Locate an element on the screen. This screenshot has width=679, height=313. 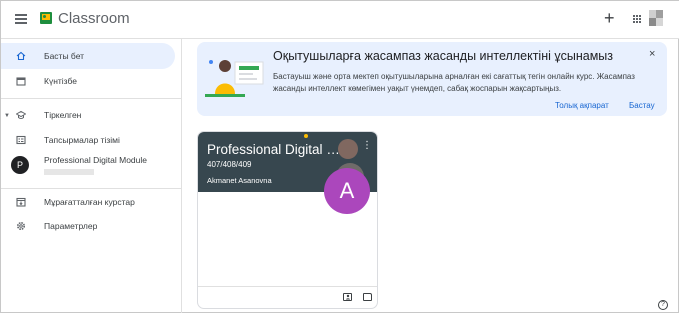
sidebar-item-course: P Professional Digital Module is located at coordinates (88, 167).